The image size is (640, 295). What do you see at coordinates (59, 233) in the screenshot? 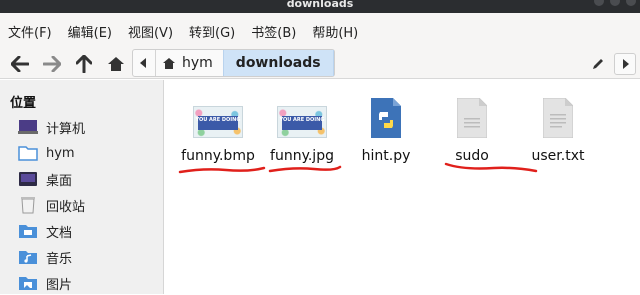
I see `sidebar-item-label: 文档` at bounding box center [59, 233].